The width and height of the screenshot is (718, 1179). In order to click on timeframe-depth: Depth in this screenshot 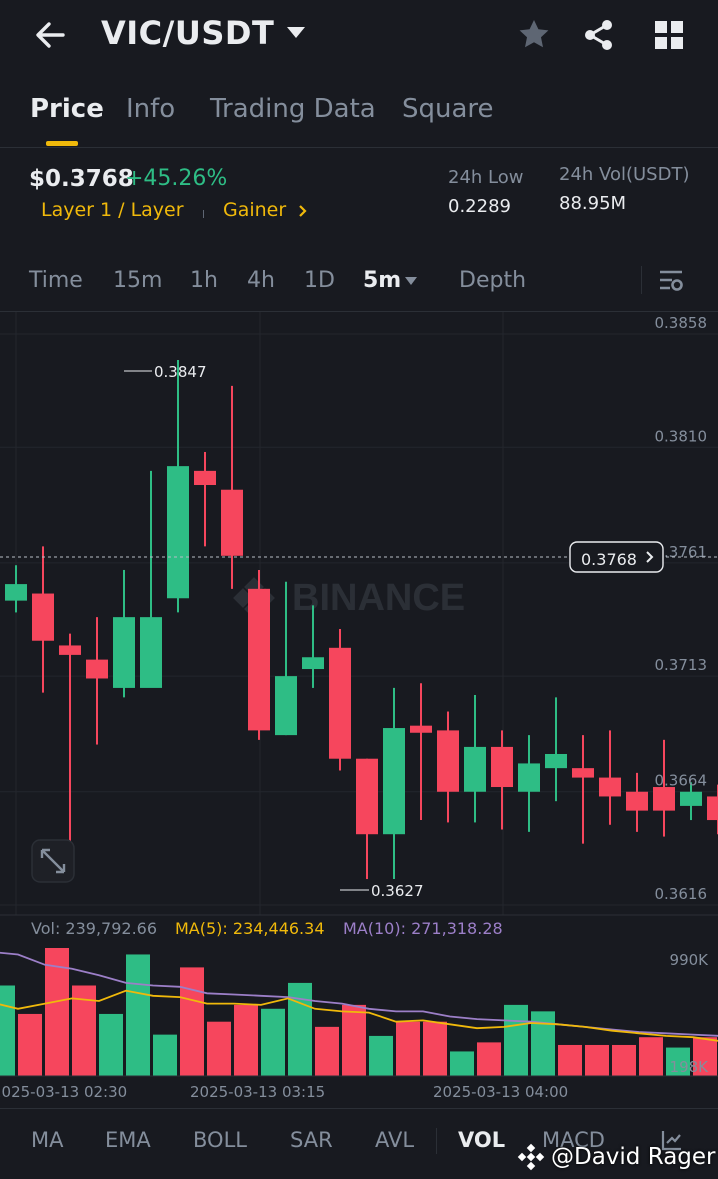, I will do `click(492, 280)`.